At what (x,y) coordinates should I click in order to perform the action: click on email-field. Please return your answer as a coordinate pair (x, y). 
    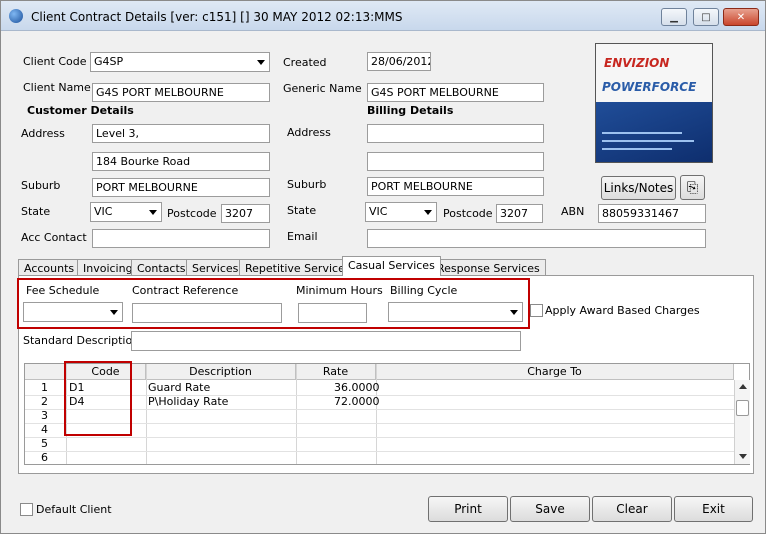
    Looking at the image, I should click on (536, 238).